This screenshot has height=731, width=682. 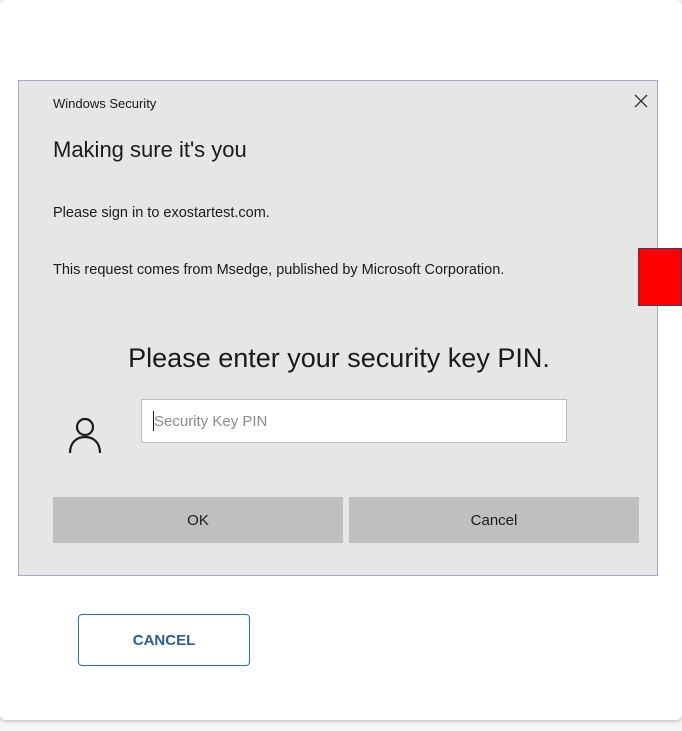 I want to click on page-cancel-button: CANCEL, so click(x=164, y=640).